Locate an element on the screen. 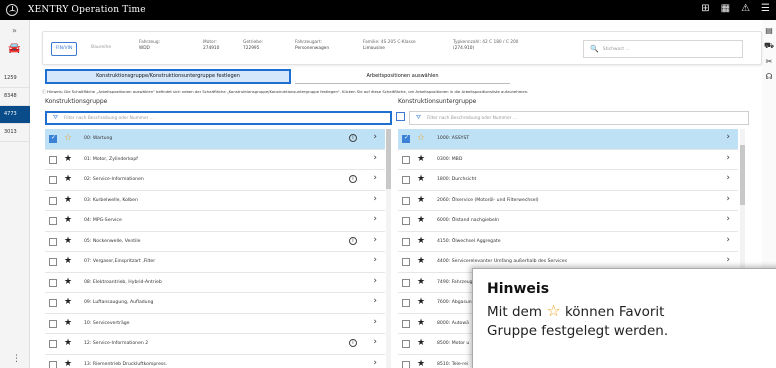 The width and height of the screenshot is (776, 368). list-item: ★ 09: Luftansaugung, Aufladung › is located at coordinates (215, 303).